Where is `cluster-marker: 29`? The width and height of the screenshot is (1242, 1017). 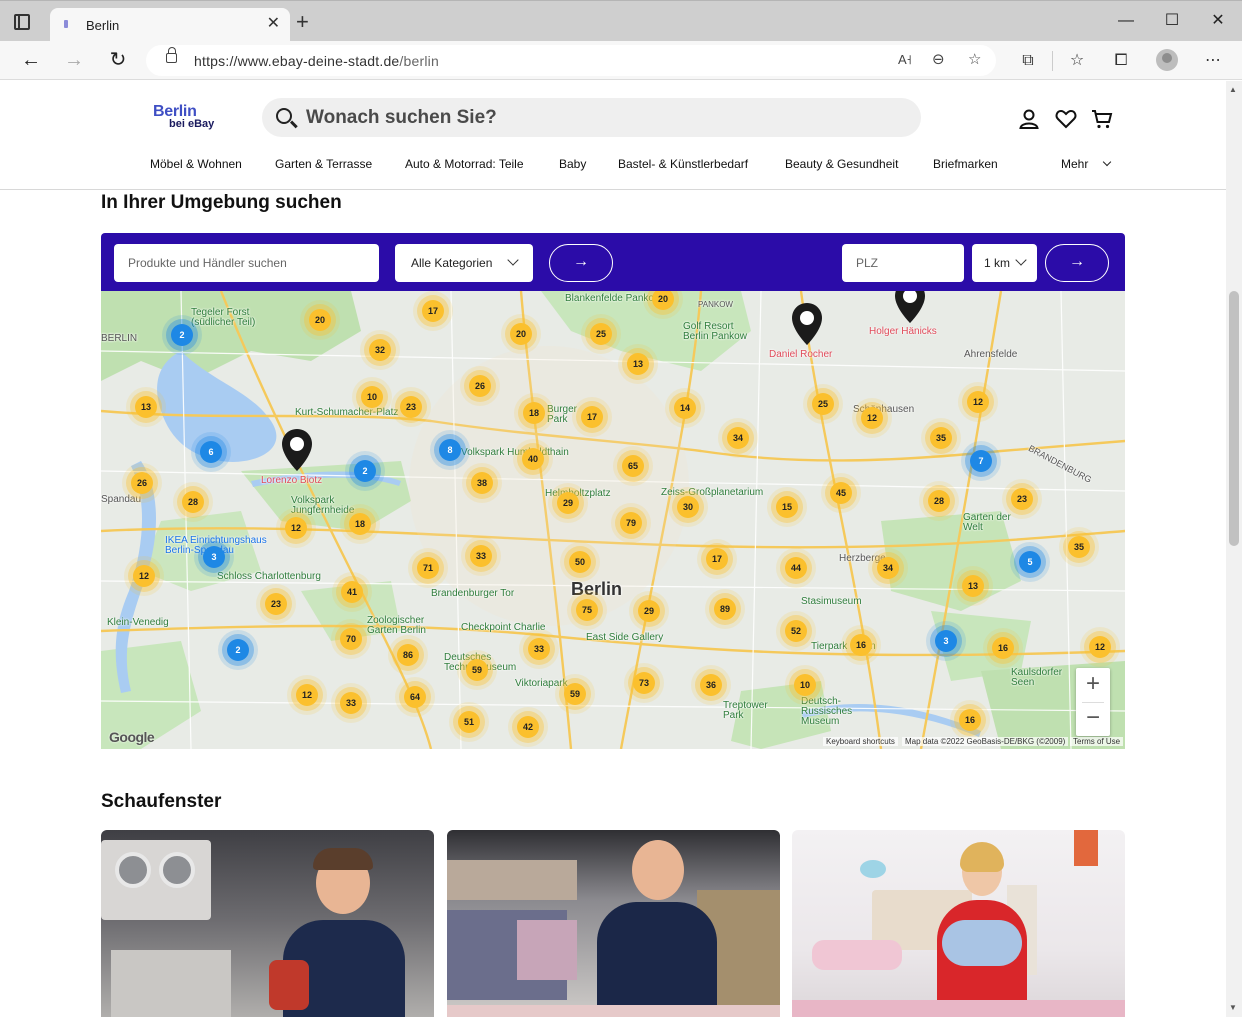
cluster-marker: 29 is located at coordinates (649, 611).